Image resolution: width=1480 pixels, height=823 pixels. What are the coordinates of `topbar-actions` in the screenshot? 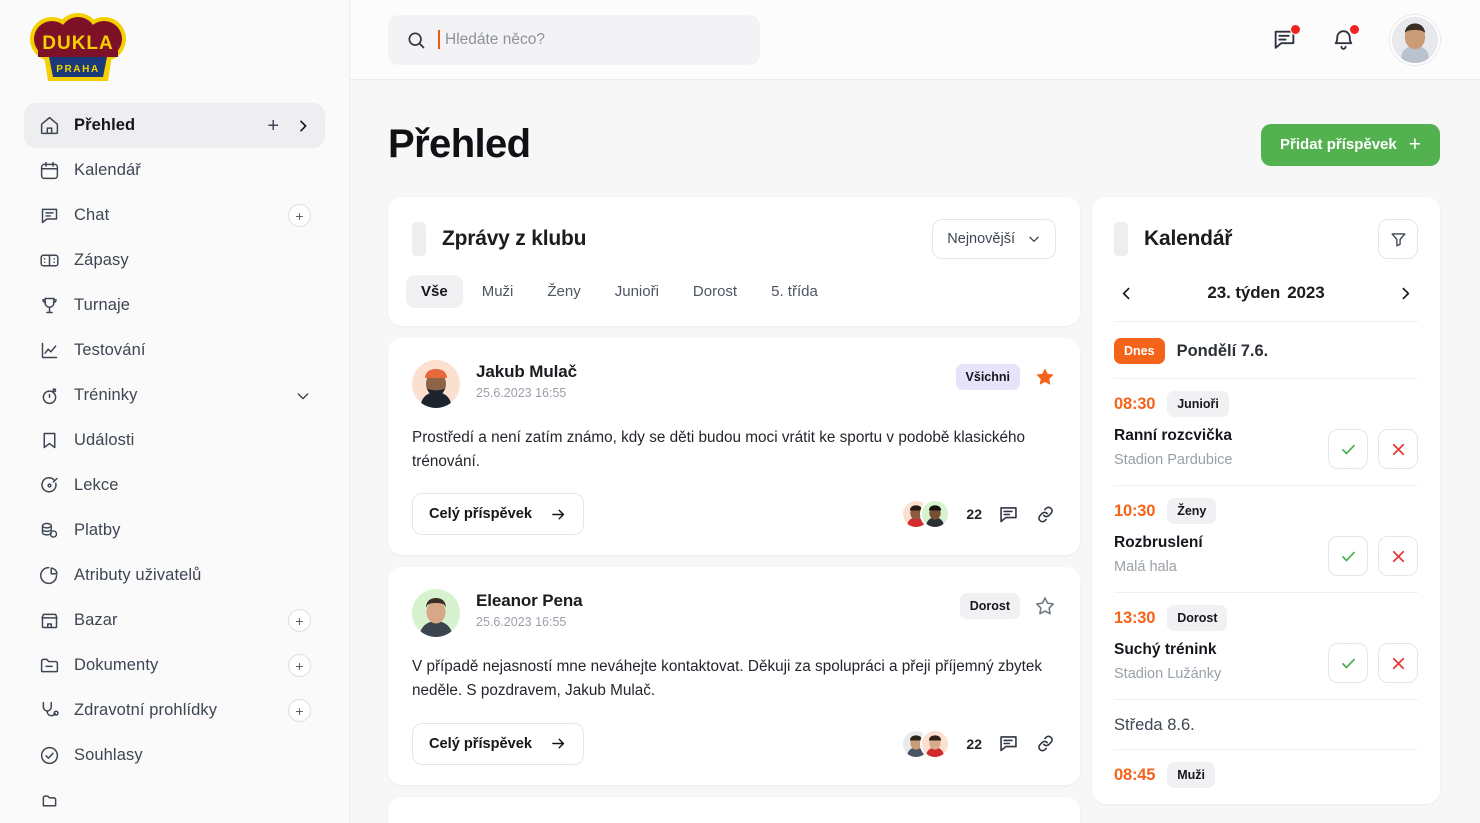 It's located at (1356, 39).